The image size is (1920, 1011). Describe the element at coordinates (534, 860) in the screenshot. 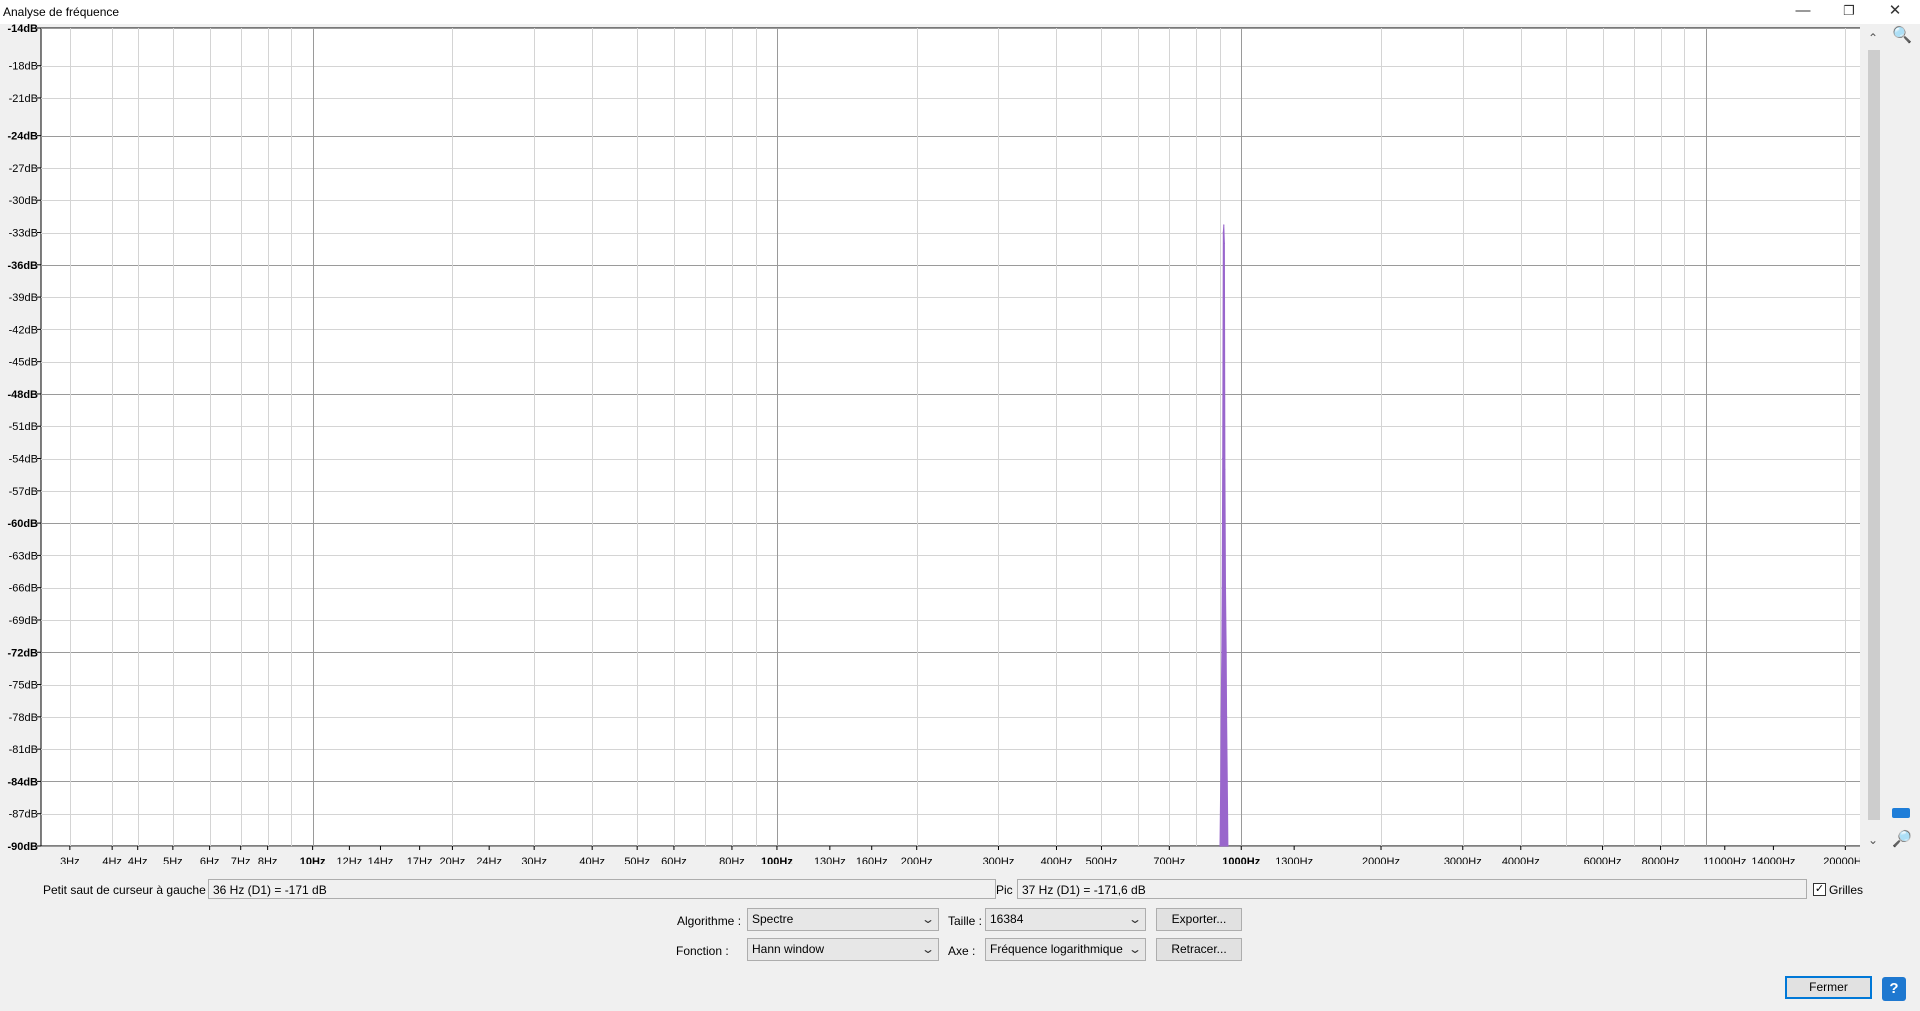

I see `x-tick-label: 30Hz` at that location.